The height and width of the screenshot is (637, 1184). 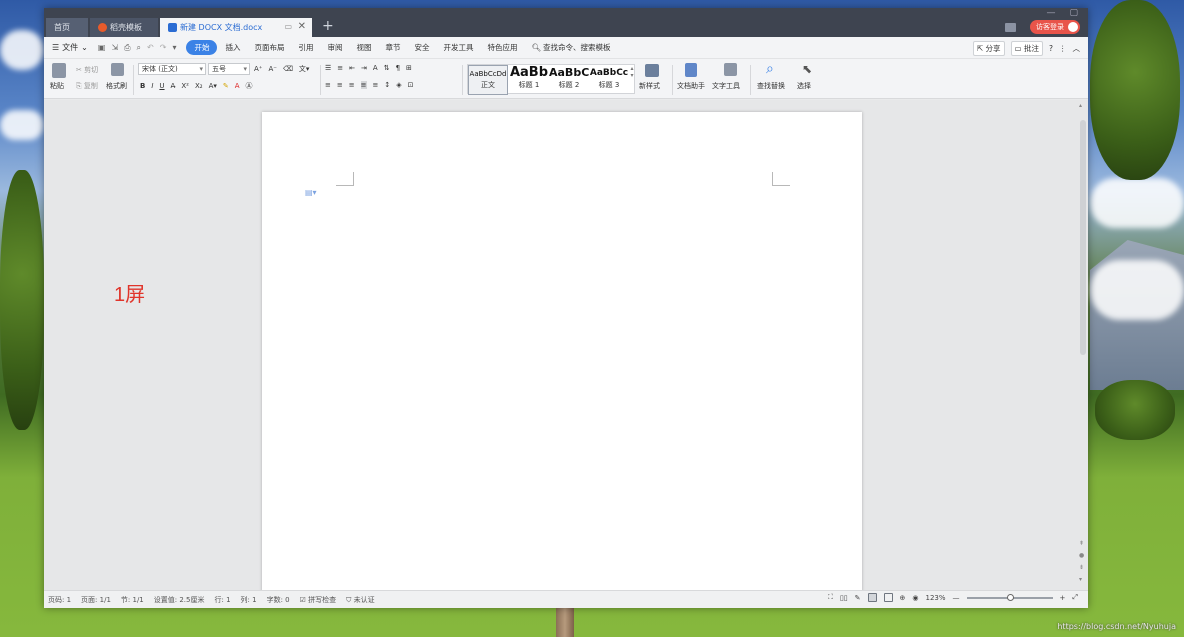 What do you see at coordinates (392, 47) in the screenshot?
I see `menu-chapter: 章节` at bounding box center [392, 47].